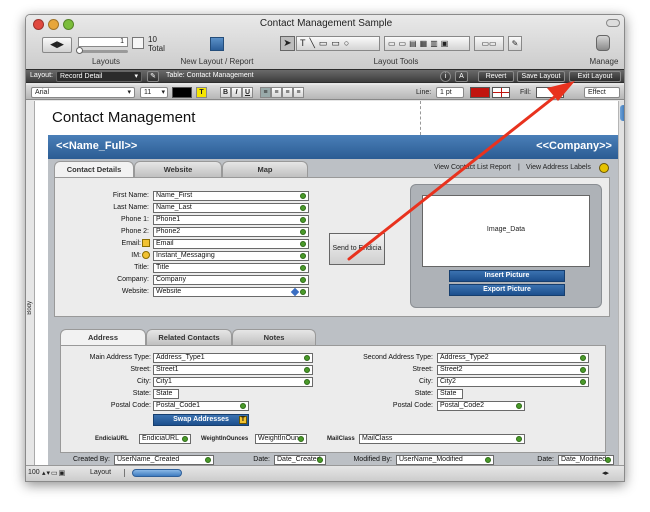 This screenshot has width=650, height=512. I want to click on annotation-arrow-icon, so click(461, 171).